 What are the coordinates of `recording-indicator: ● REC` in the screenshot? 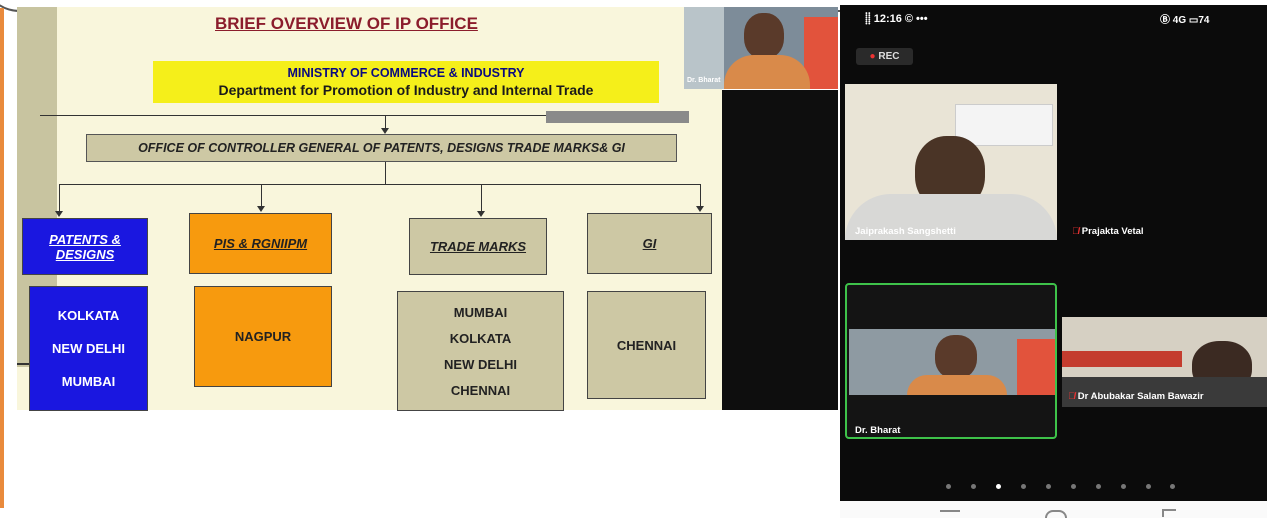 It's located at (884, 56).